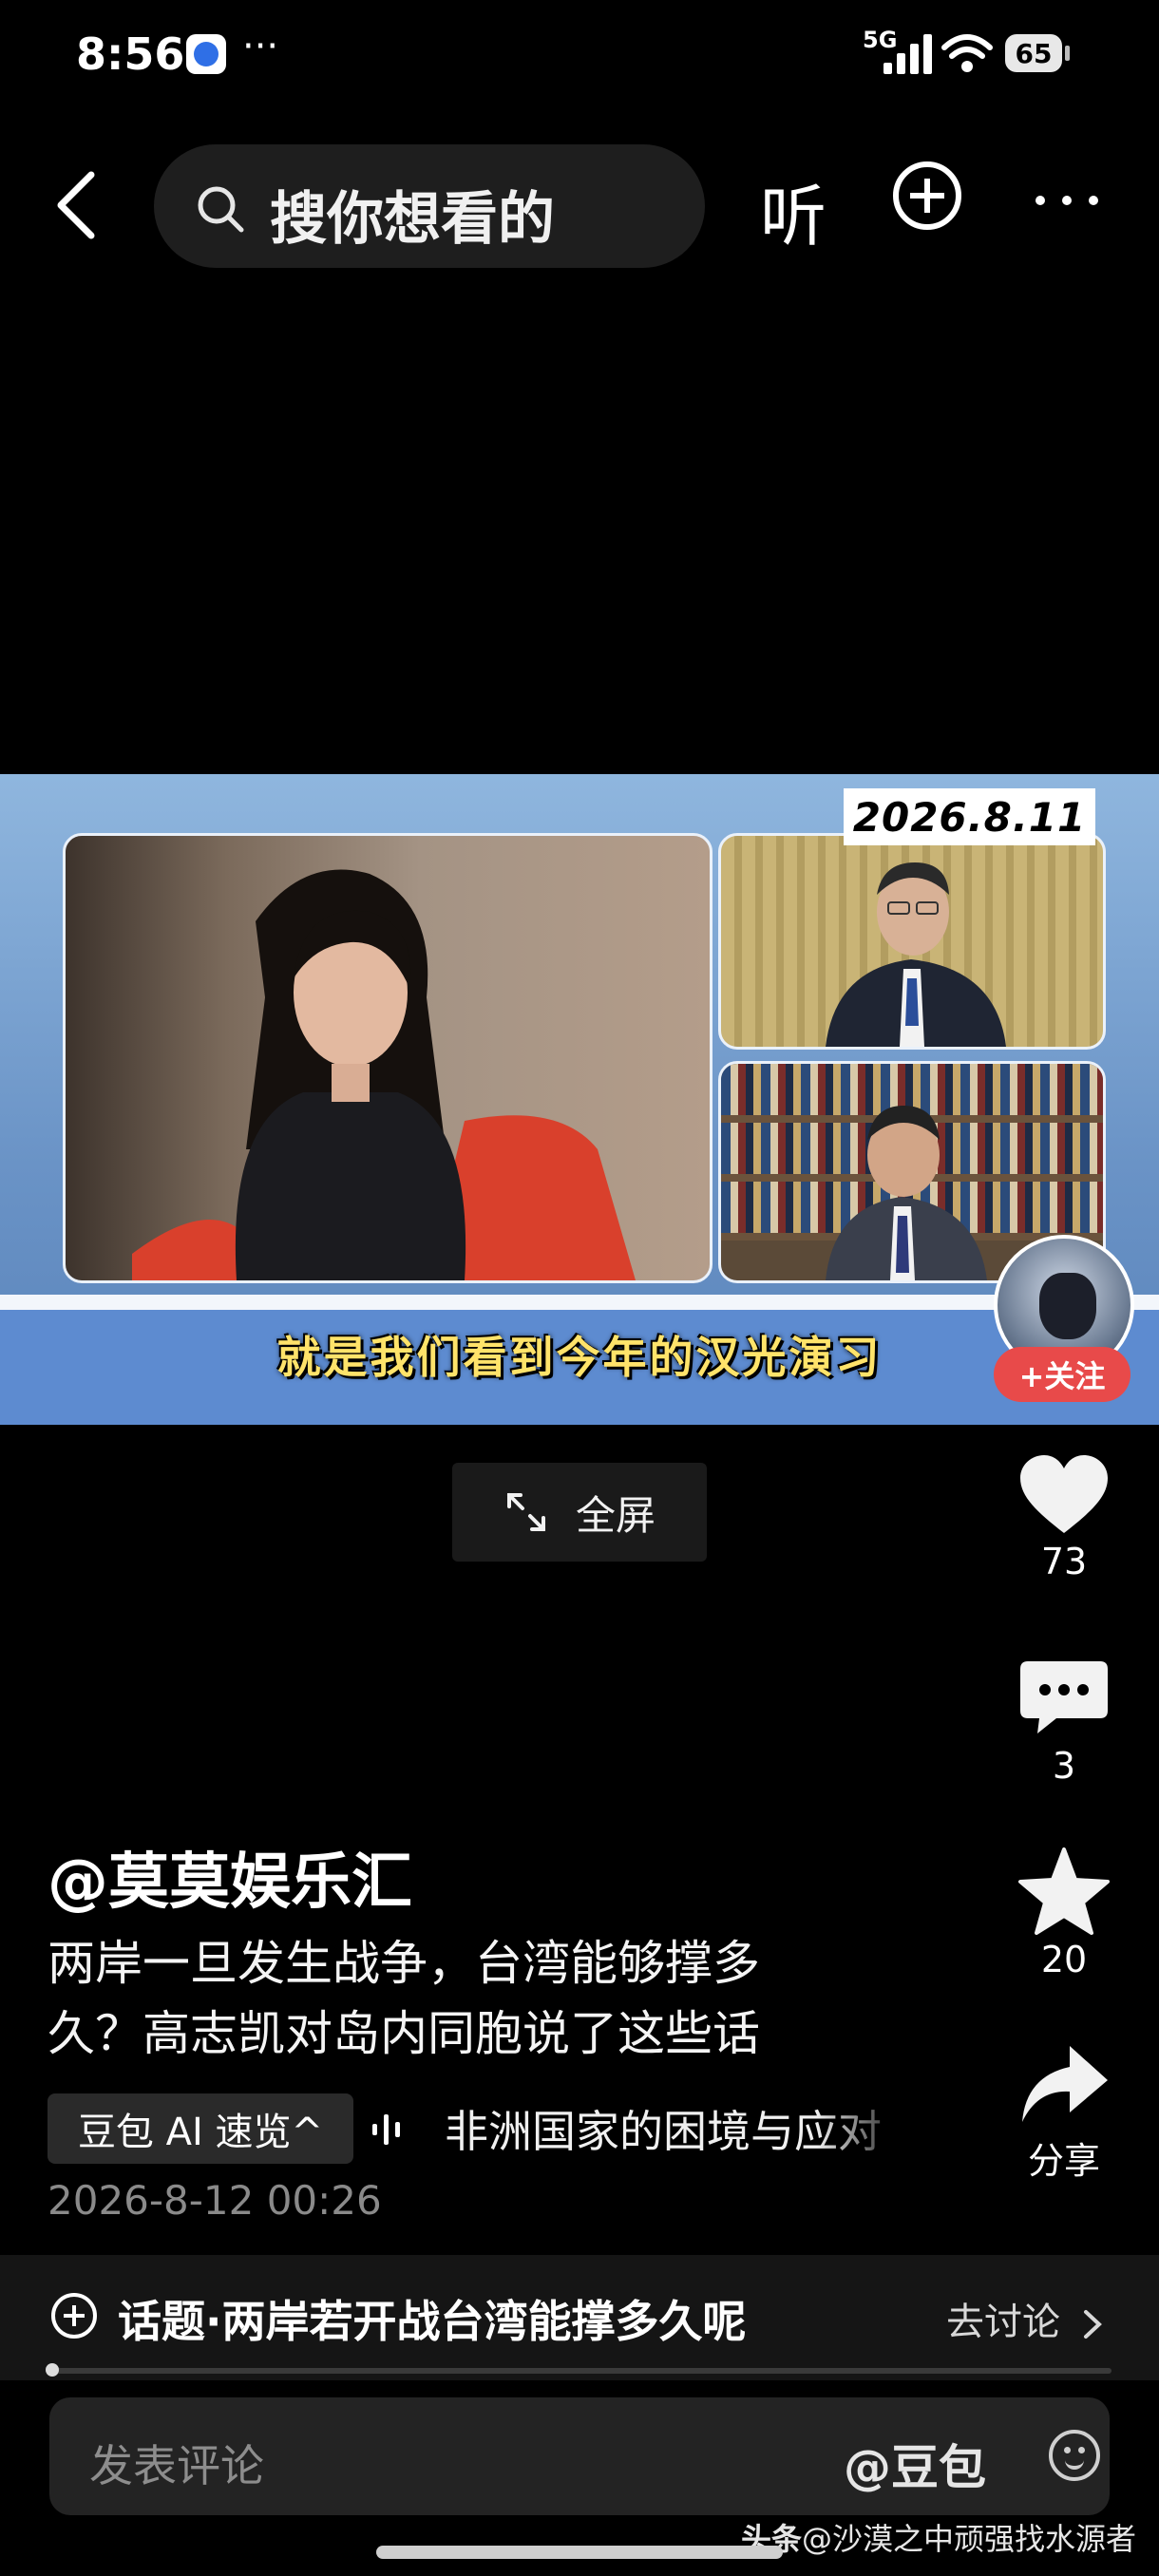 The height and width of the screenshot is (2576, 1159). I want to click on topic-row: 话题·两岸若开战台湾能撑多久呢 去讨论, so click(579, 2317).